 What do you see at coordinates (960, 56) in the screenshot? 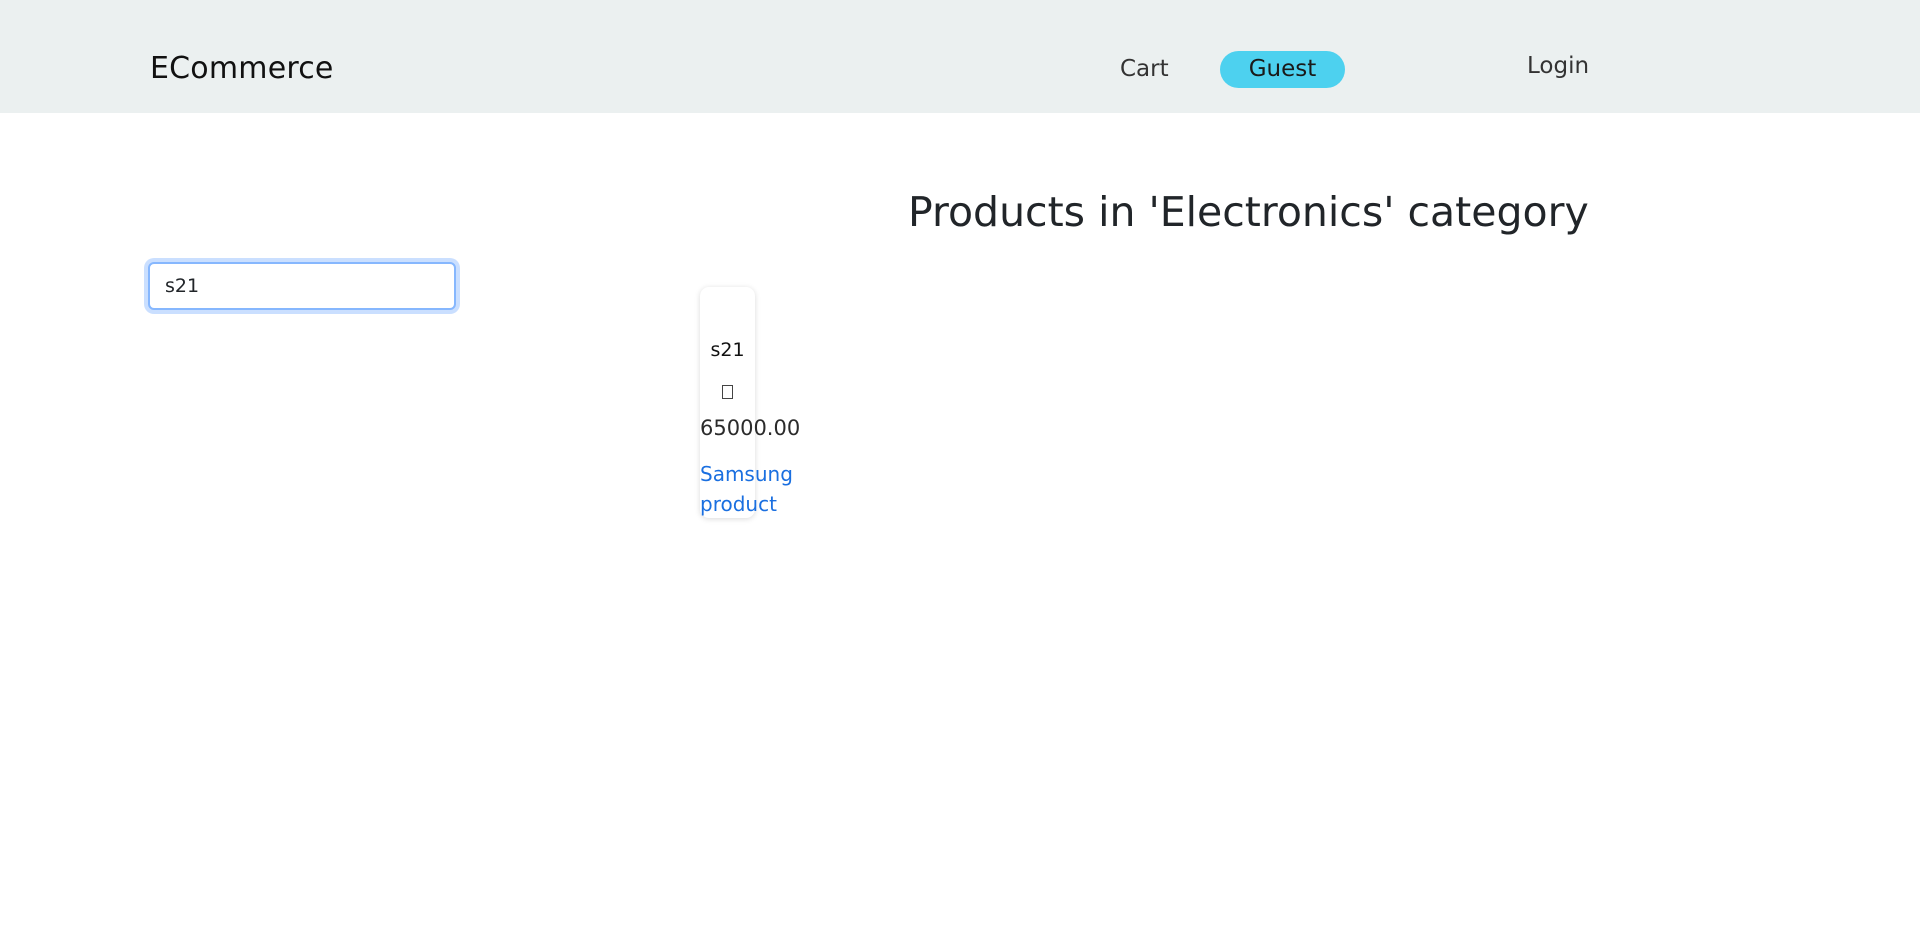
I see `navbar: ECommerce Cart Guest Login` at bounding box center [960, 56].